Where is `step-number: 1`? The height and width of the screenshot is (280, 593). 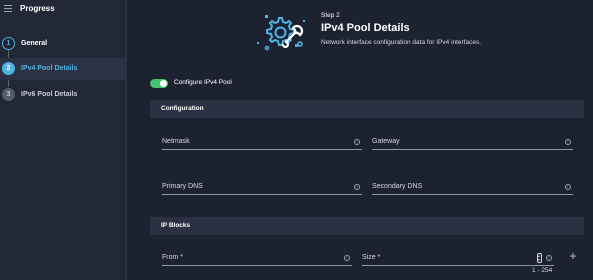
step-number: 1 is located at coordinates (8, 43).